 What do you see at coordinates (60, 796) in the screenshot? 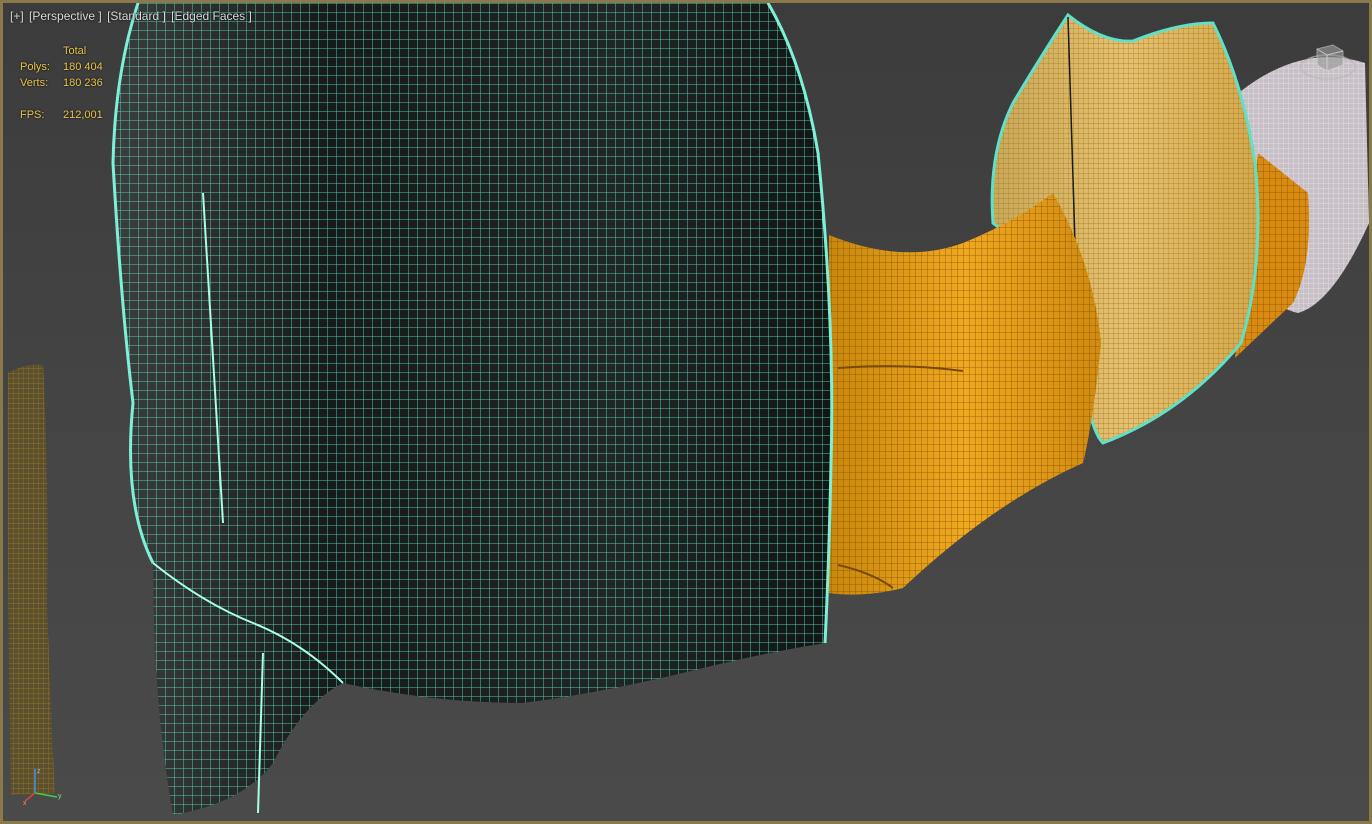
I see `axis-y-label: y` at bounding box center [60, 796].